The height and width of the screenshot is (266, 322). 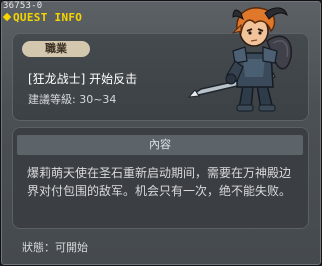 I want to click on quest-name: [狂龙战士] 开始反击, so click(x=83, y=79).